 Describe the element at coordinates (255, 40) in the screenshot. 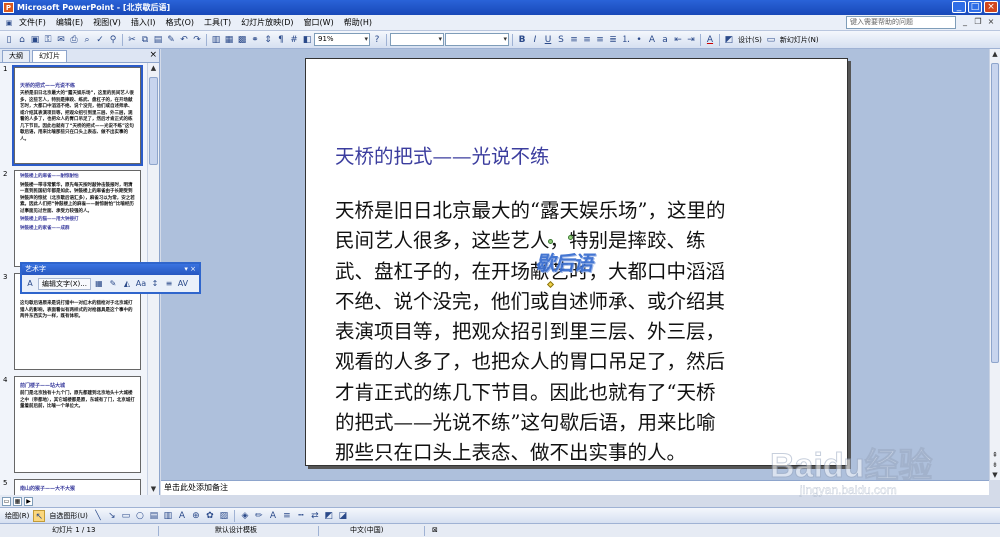

I see `hyperlink-icon: ⚭` at that location.